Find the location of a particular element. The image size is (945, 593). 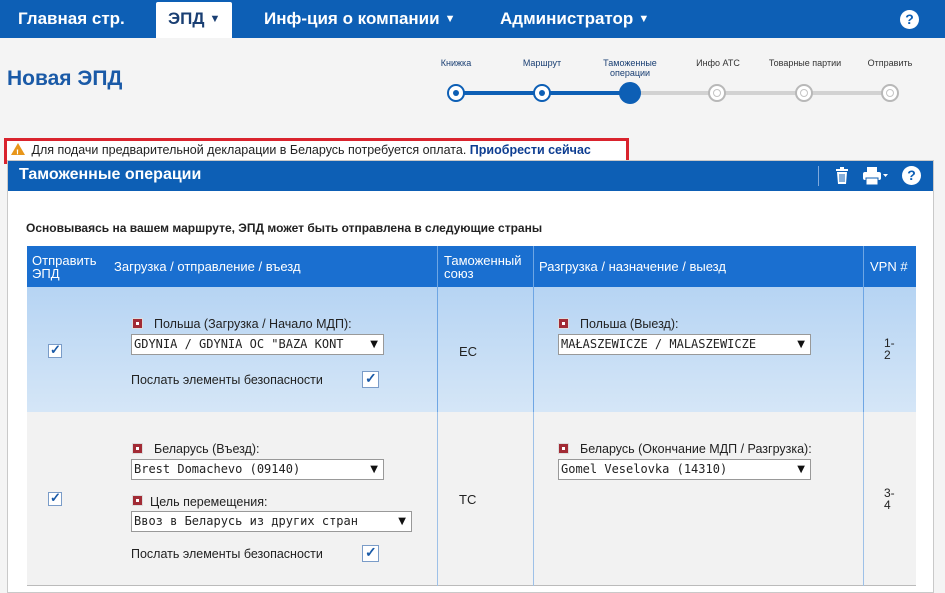

vpn-line2: 2 is located at coordinates (887, 355).